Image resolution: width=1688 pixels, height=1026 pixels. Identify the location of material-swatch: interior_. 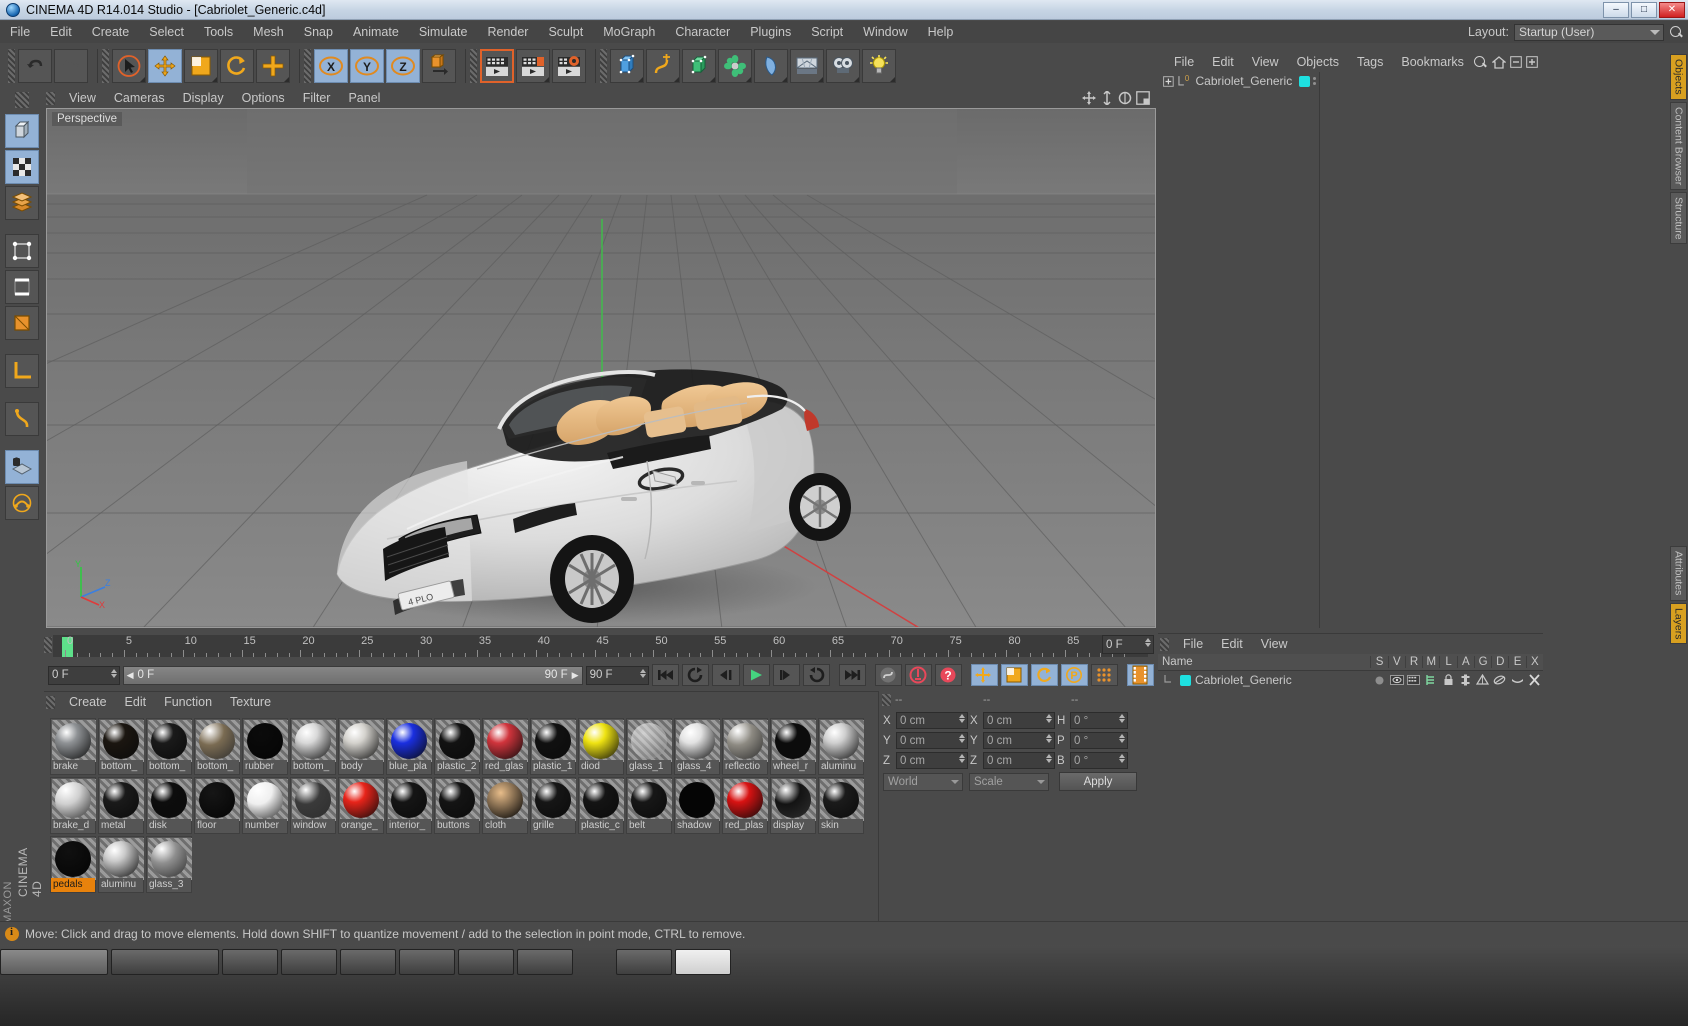
(409, 805).